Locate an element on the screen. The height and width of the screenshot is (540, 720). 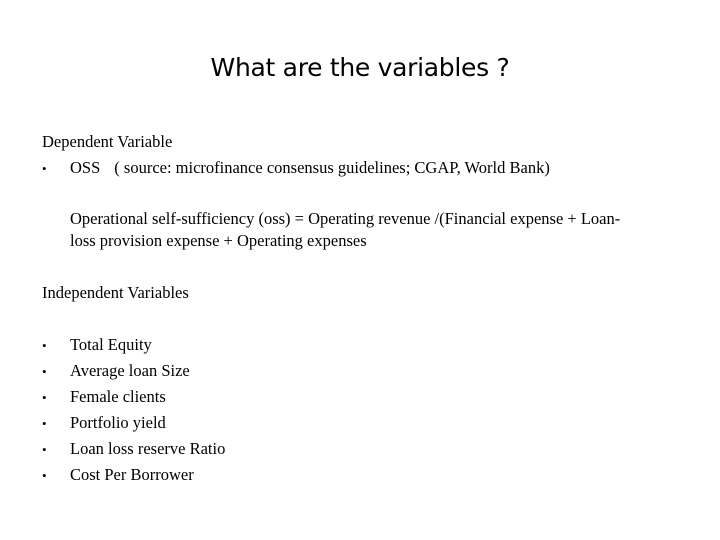
dependent-variable-name: OSS is located at coordinates (85, 167).